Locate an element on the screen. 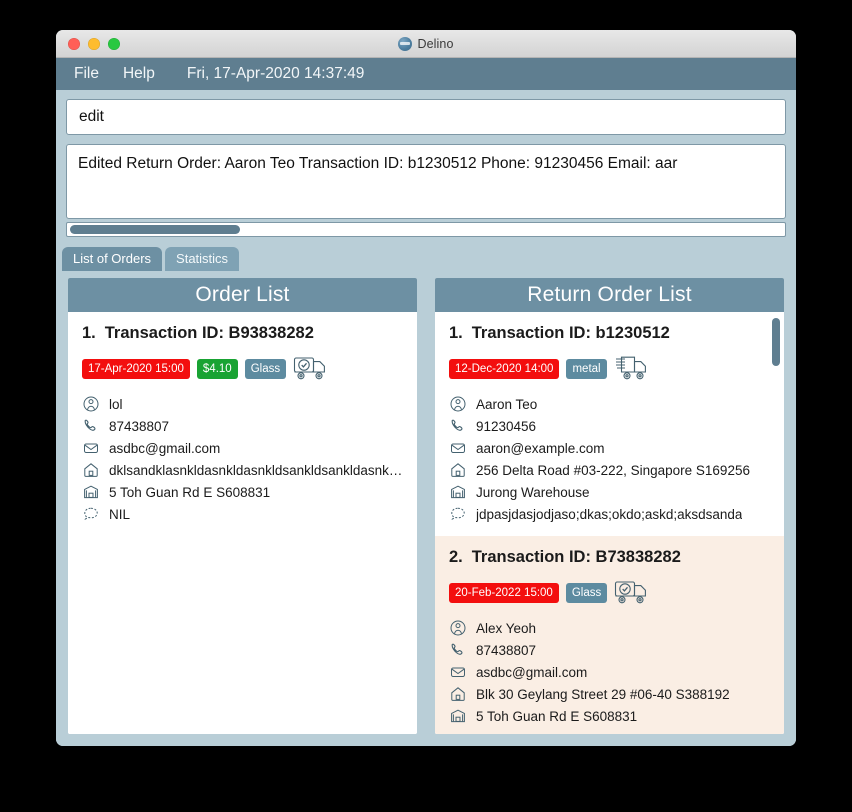 The image size is (852, 812). order-index: 2. is located at coordinates (456, 557).